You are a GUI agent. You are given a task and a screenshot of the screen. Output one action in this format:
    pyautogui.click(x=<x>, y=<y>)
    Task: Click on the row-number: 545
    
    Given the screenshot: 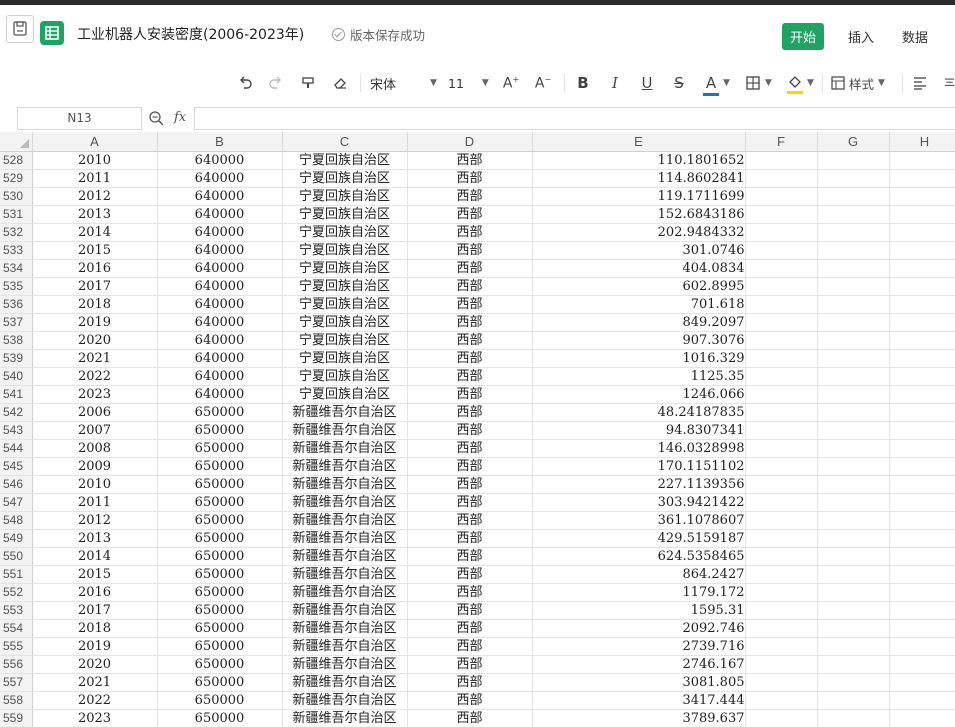 What is the action you would take?
    pyautogui.click(x=16, y=466)
    